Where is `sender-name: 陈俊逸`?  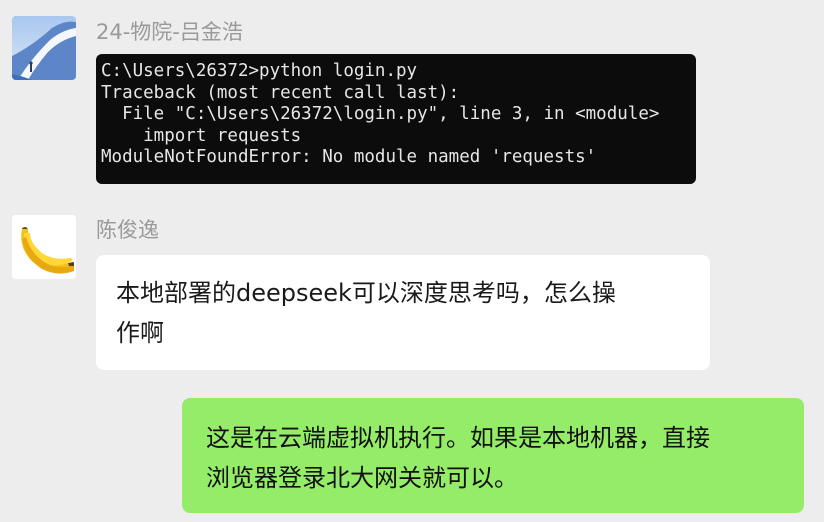 sender-name: 陈俊逸 is located at coordinates (127, 230).